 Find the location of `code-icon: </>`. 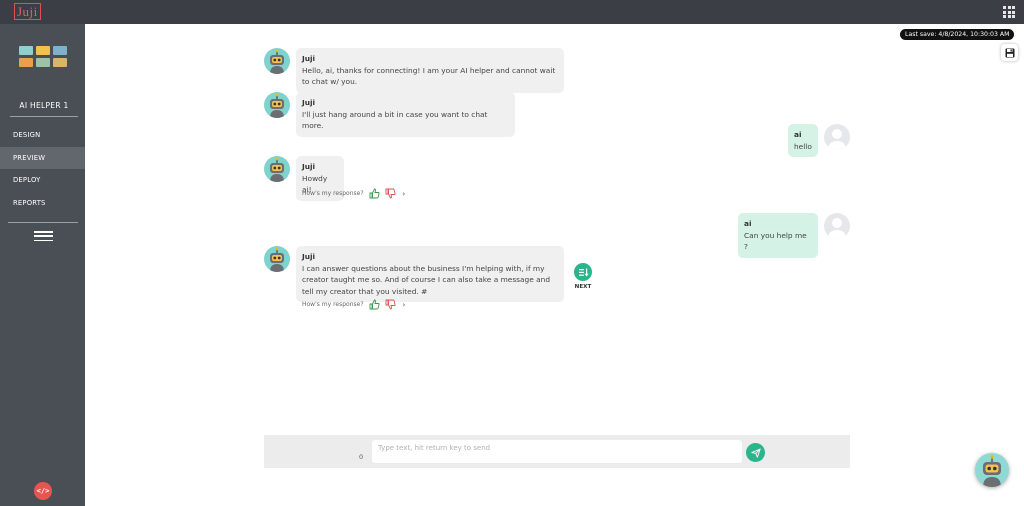

code-icon: </> is located at coordinates (43, 491).